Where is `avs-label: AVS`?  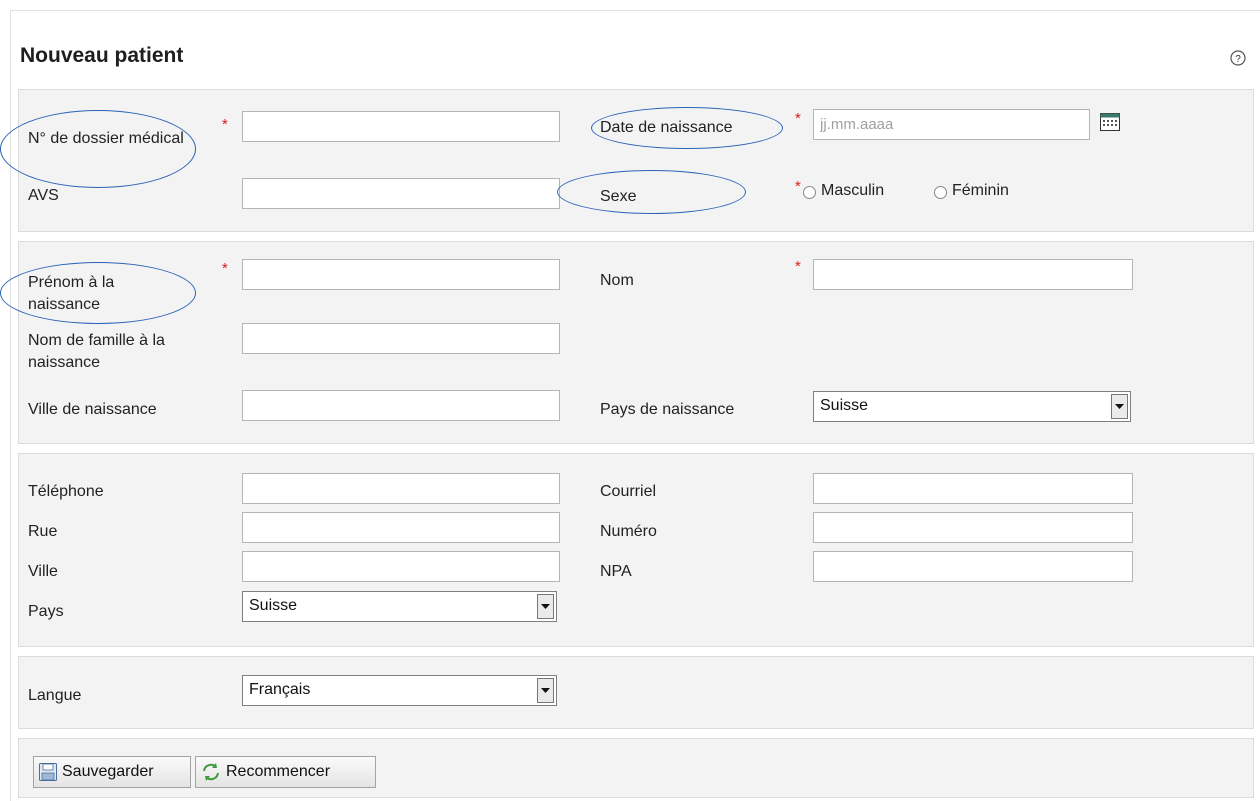
avs-label: AVS is located at coordinates (43, 195).